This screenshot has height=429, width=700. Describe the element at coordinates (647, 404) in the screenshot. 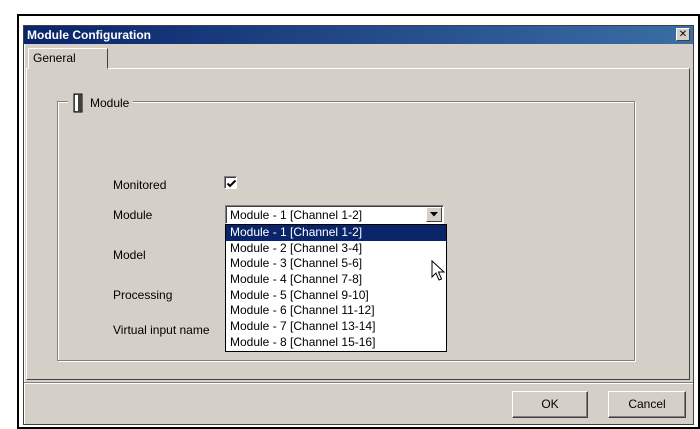

I see `cancel-button: Cancel` at that location.